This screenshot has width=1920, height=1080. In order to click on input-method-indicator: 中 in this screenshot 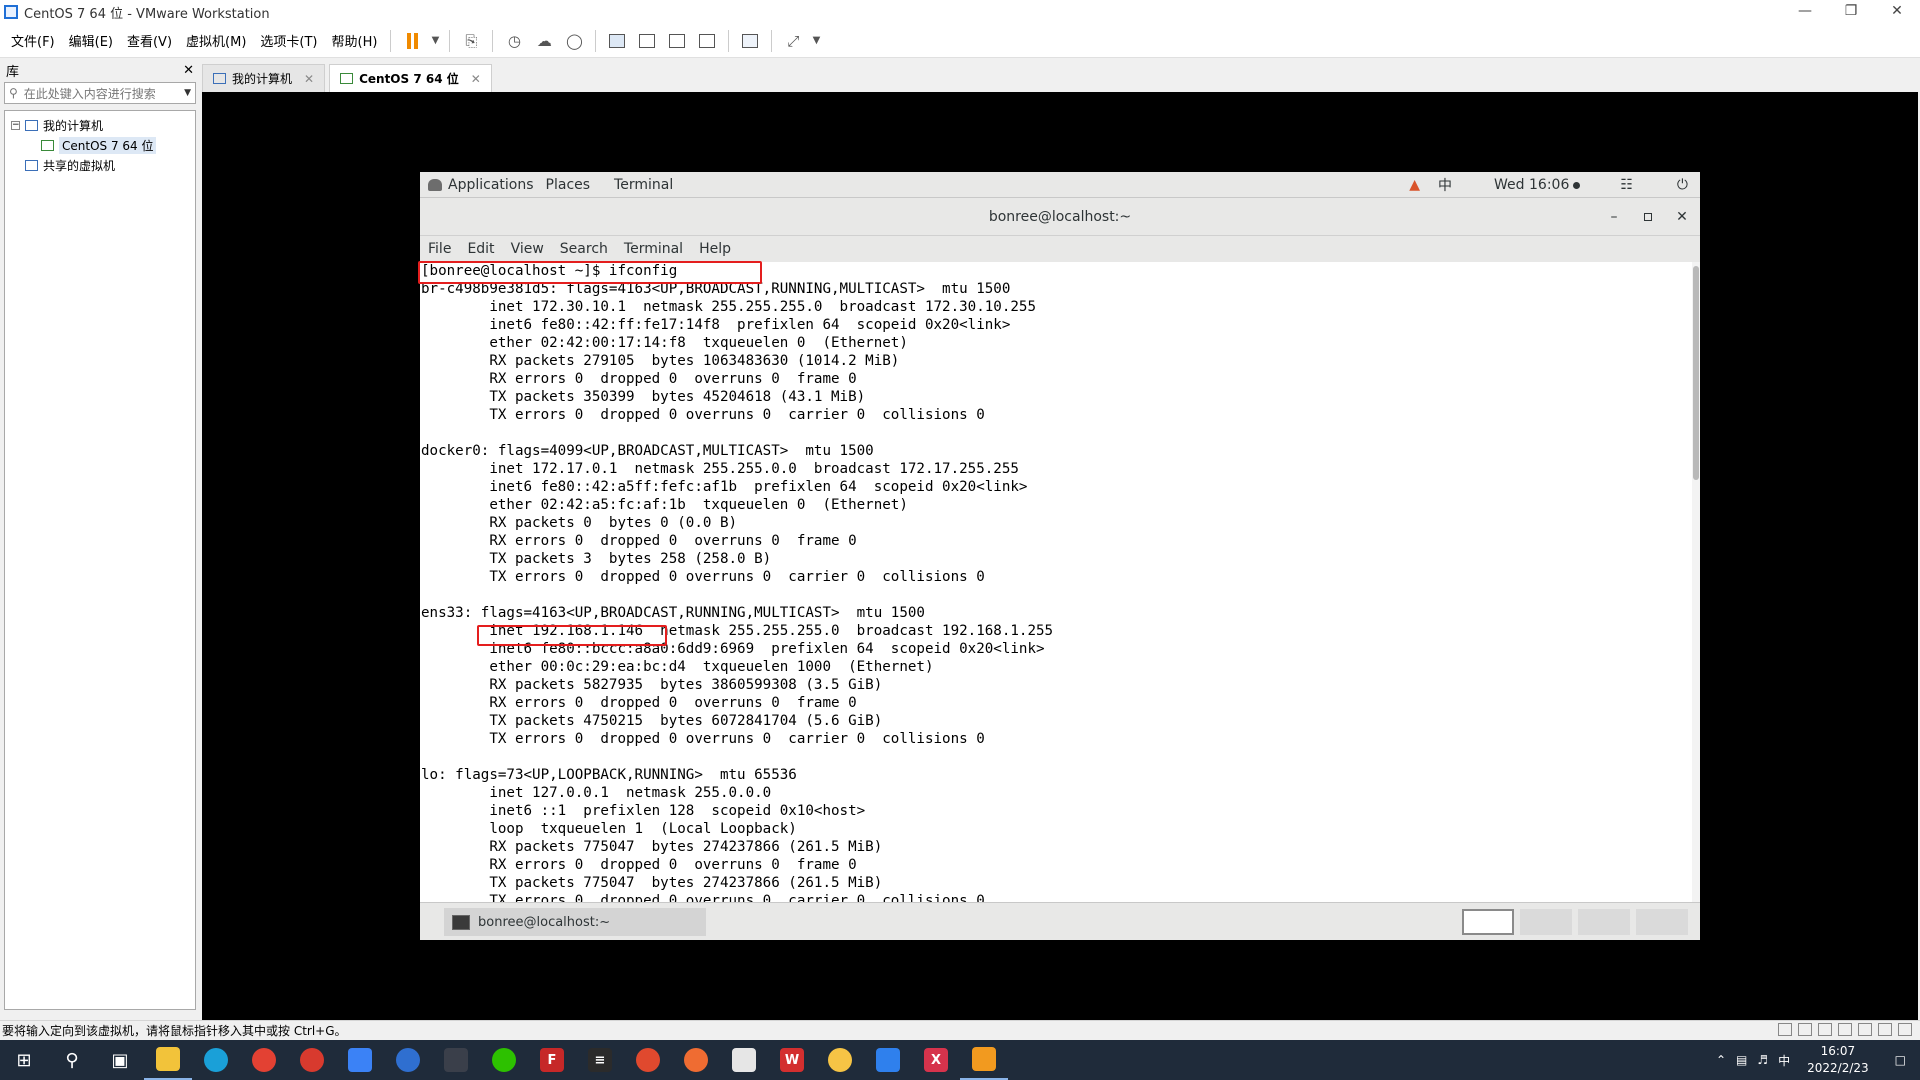, I will do `click(1445, 185)`.